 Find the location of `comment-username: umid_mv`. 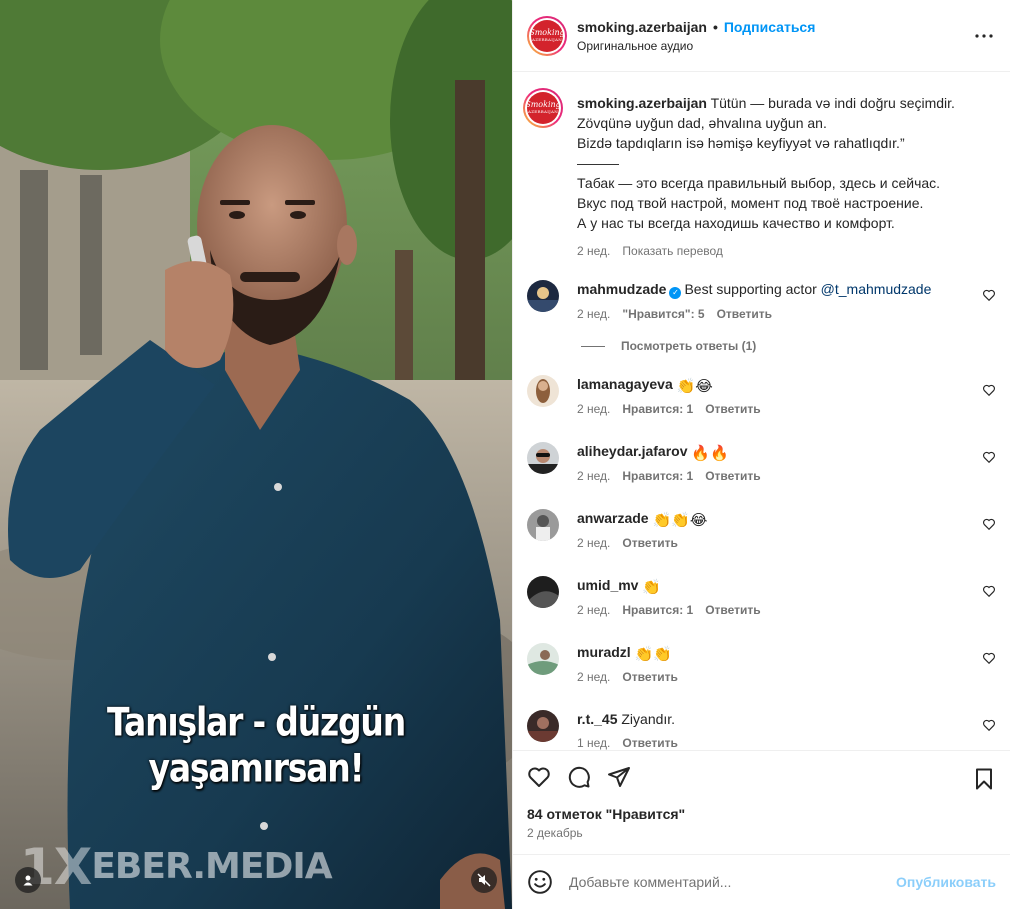

comment-username: umid_mv is located at coordinates (607, 585).